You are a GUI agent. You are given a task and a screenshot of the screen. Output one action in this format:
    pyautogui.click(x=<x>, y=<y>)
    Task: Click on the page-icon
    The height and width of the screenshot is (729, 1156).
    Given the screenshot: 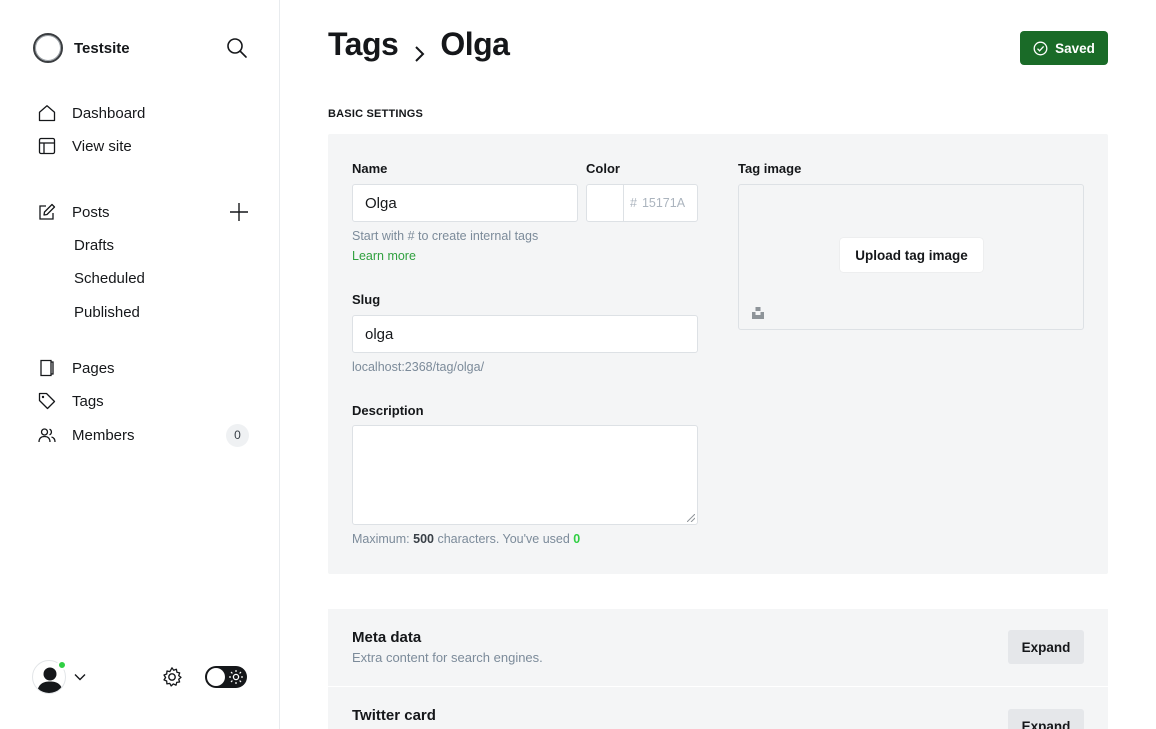 What is the action you would take?
    pyautogui.click(x=47, y=368)
    